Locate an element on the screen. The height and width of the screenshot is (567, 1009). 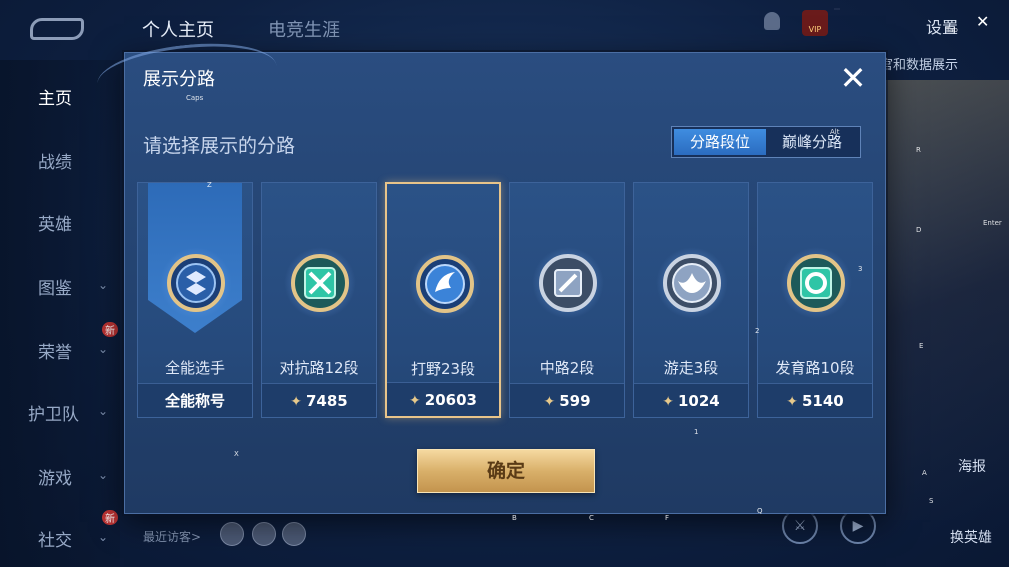
keycap-hint: F is located at coordinates (667, 518).